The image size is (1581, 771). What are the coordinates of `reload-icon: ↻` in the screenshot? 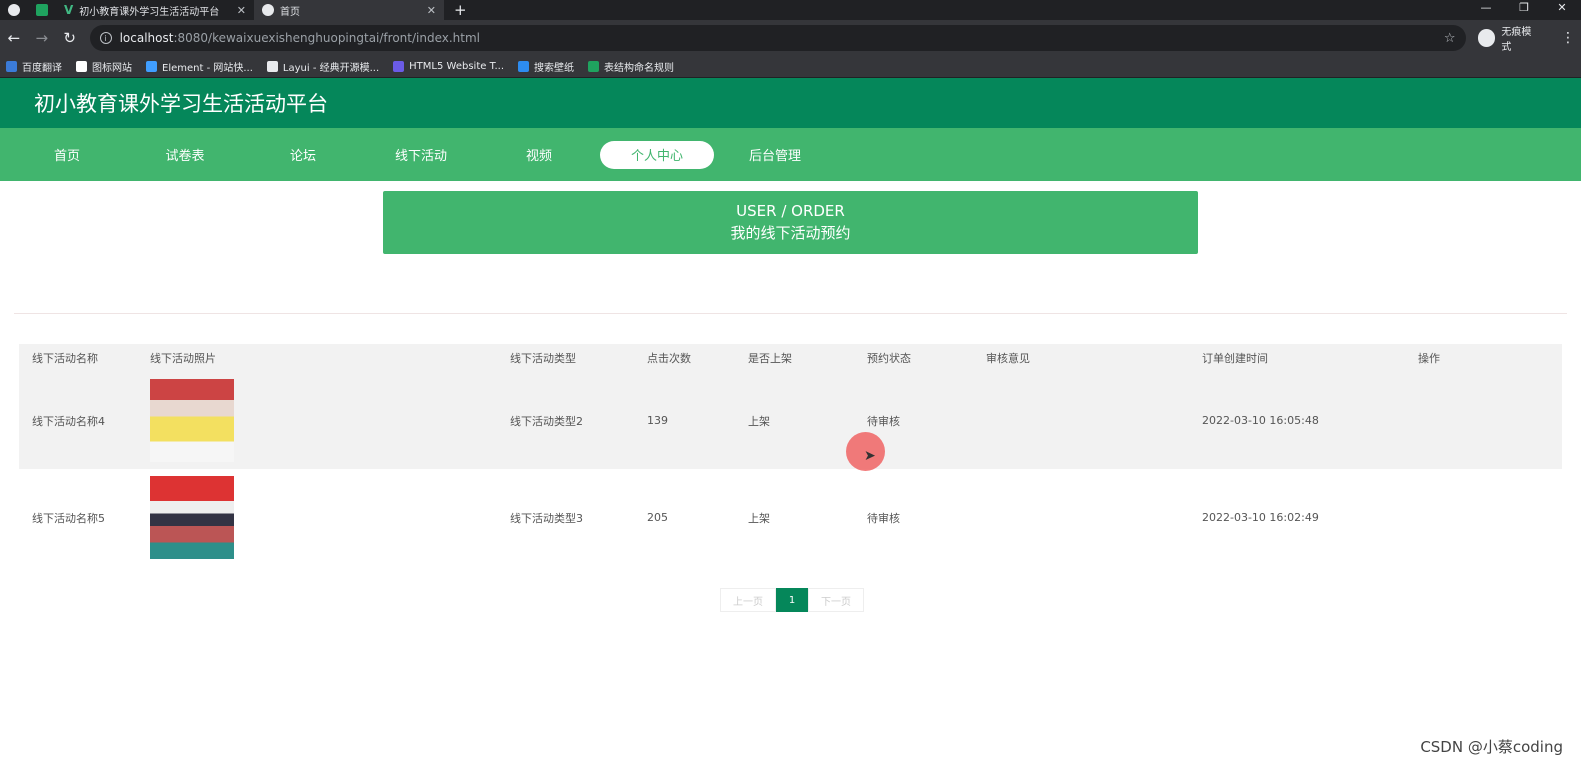 It's located at (70, 38).